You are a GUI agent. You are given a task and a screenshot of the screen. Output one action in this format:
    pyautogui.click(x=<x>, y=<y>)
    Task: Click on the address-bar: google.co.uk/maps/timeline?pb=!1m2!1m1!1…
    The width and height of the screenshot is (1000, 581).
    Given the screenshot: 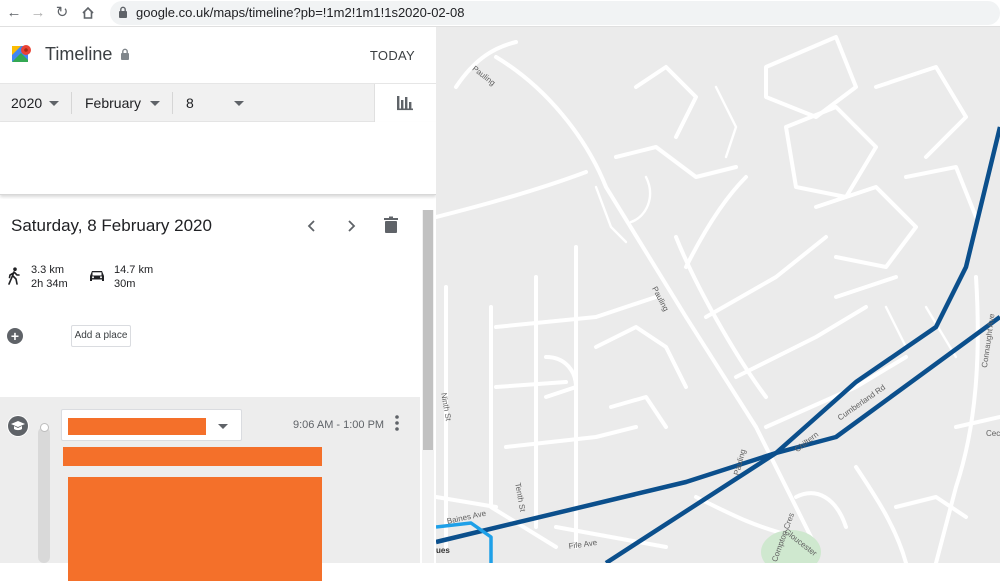 What is the action you would take?
    pyautogui.click(x=555, y=13)
    